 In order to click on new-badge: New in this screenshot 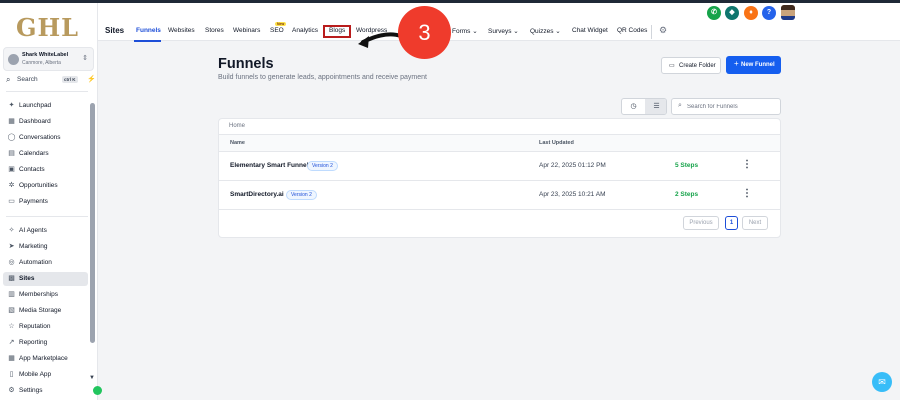, I will do `click(281, 24)`.